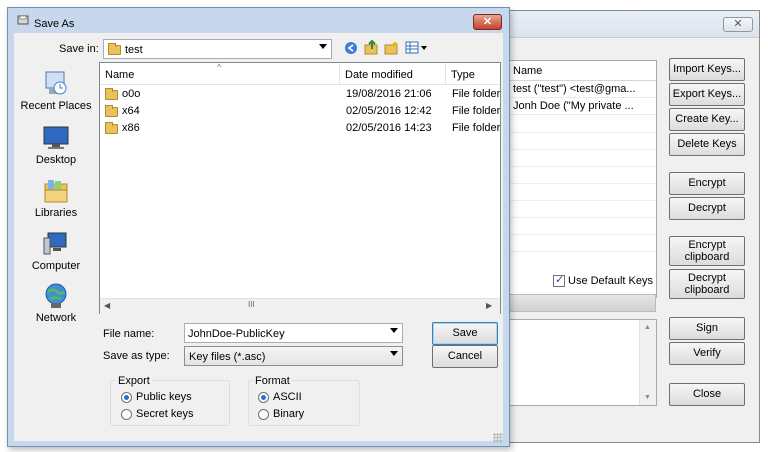 This screenshot has width=768, height=452. Describe the element at coordinates (707, 328) in the screenshot. I see `sign-button: Sign` at that location.